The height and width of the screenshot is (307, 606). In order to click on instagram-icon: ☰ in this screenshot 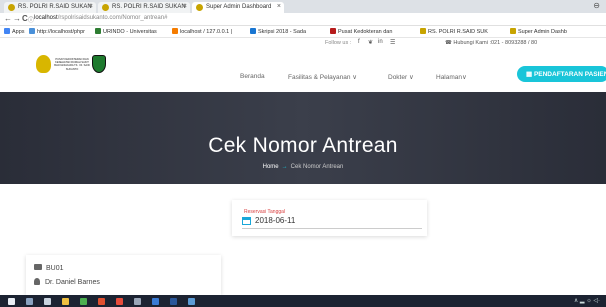, I will do `click(392, 42)`.